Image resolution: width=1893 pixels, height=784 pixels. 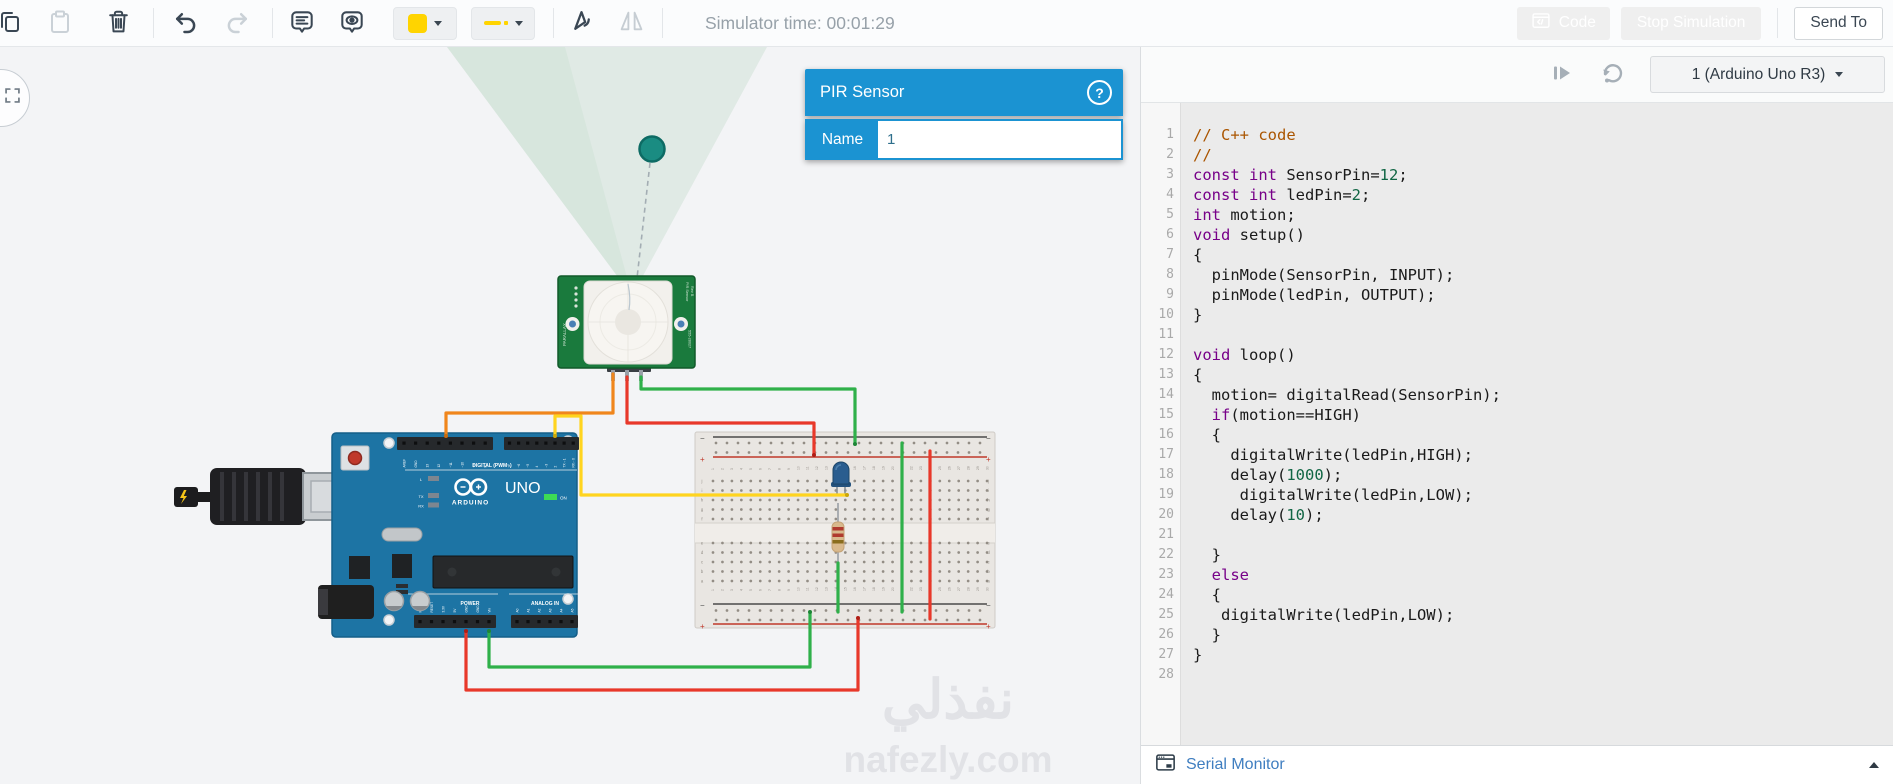 I want to click on help-icon: ?, so click(x=1099, y=92).